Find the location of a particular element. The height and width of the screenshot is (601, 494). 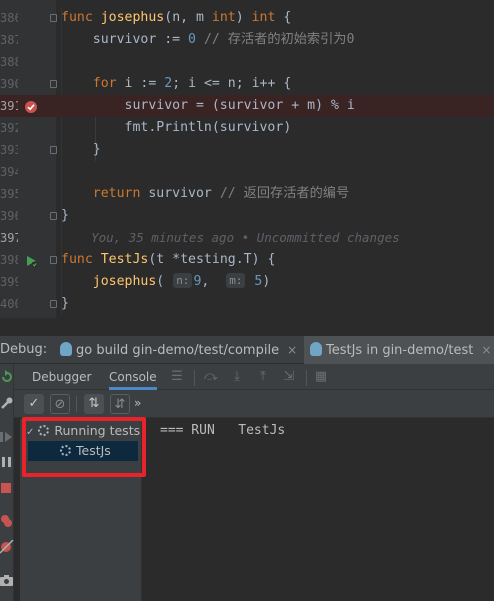

code-text: survivor := 0 // 存活者的初始索引为0 is located at coordinates (208, 39).